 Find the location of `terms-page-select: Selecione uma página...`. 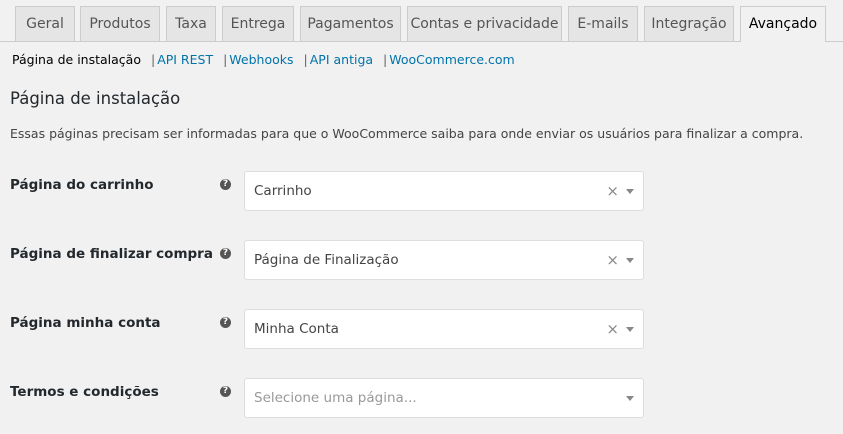

terms-page-select: Selecione uma página... is located at coordinates (444, 398).